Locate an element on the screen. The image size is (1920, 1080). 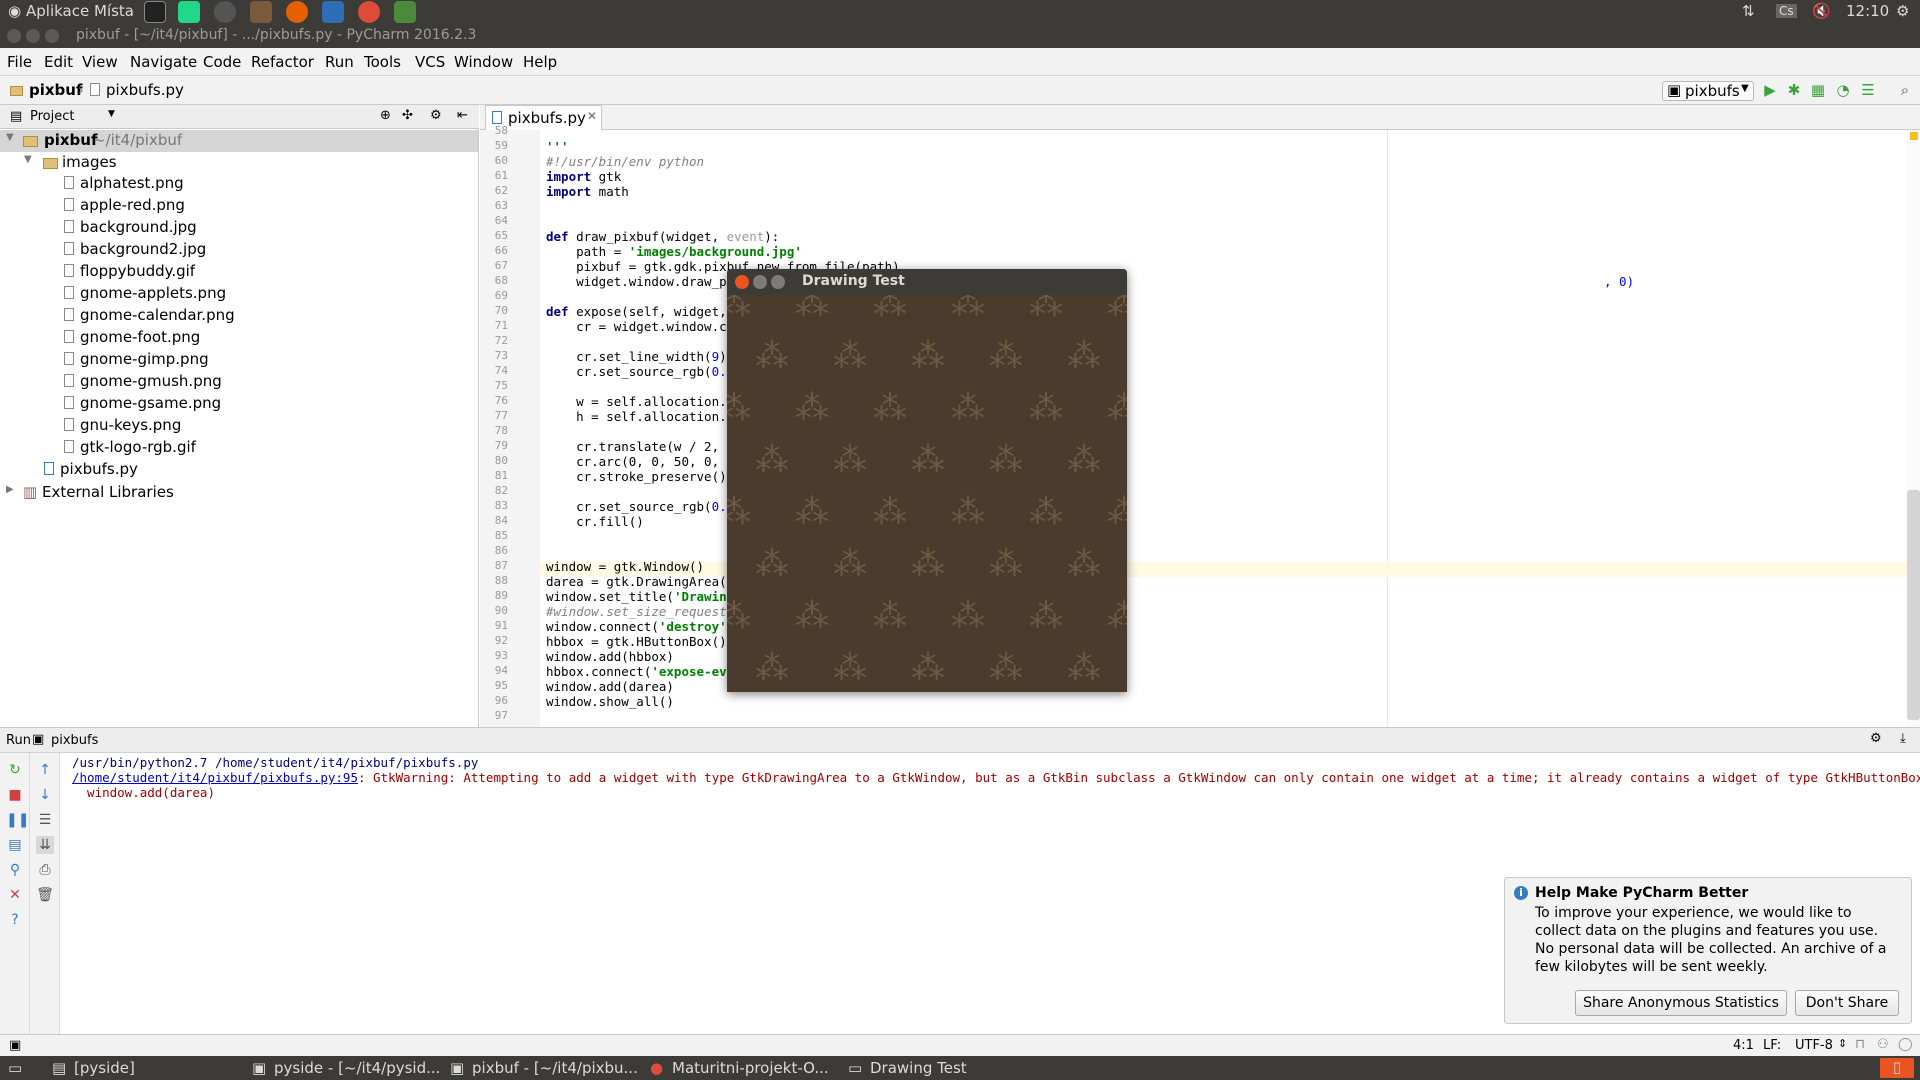
menu-navigate: Navigate is located at coordinates (163, 62).